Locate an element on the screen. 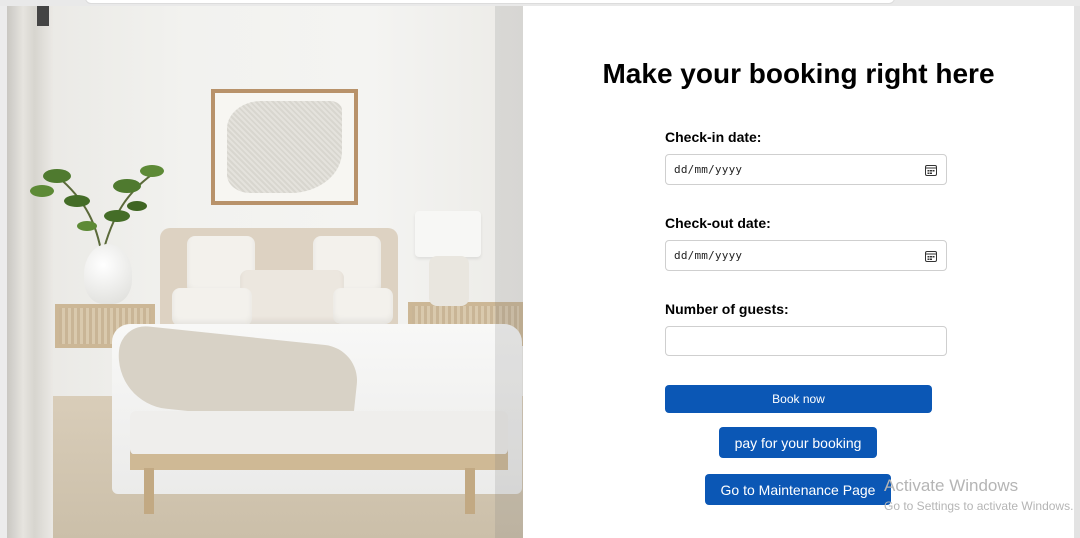 Image resolution: width=1080 pixels, height=538 pixels. checkin-date-input: dd/mm/yyyy is located at coordinates (806, 169).